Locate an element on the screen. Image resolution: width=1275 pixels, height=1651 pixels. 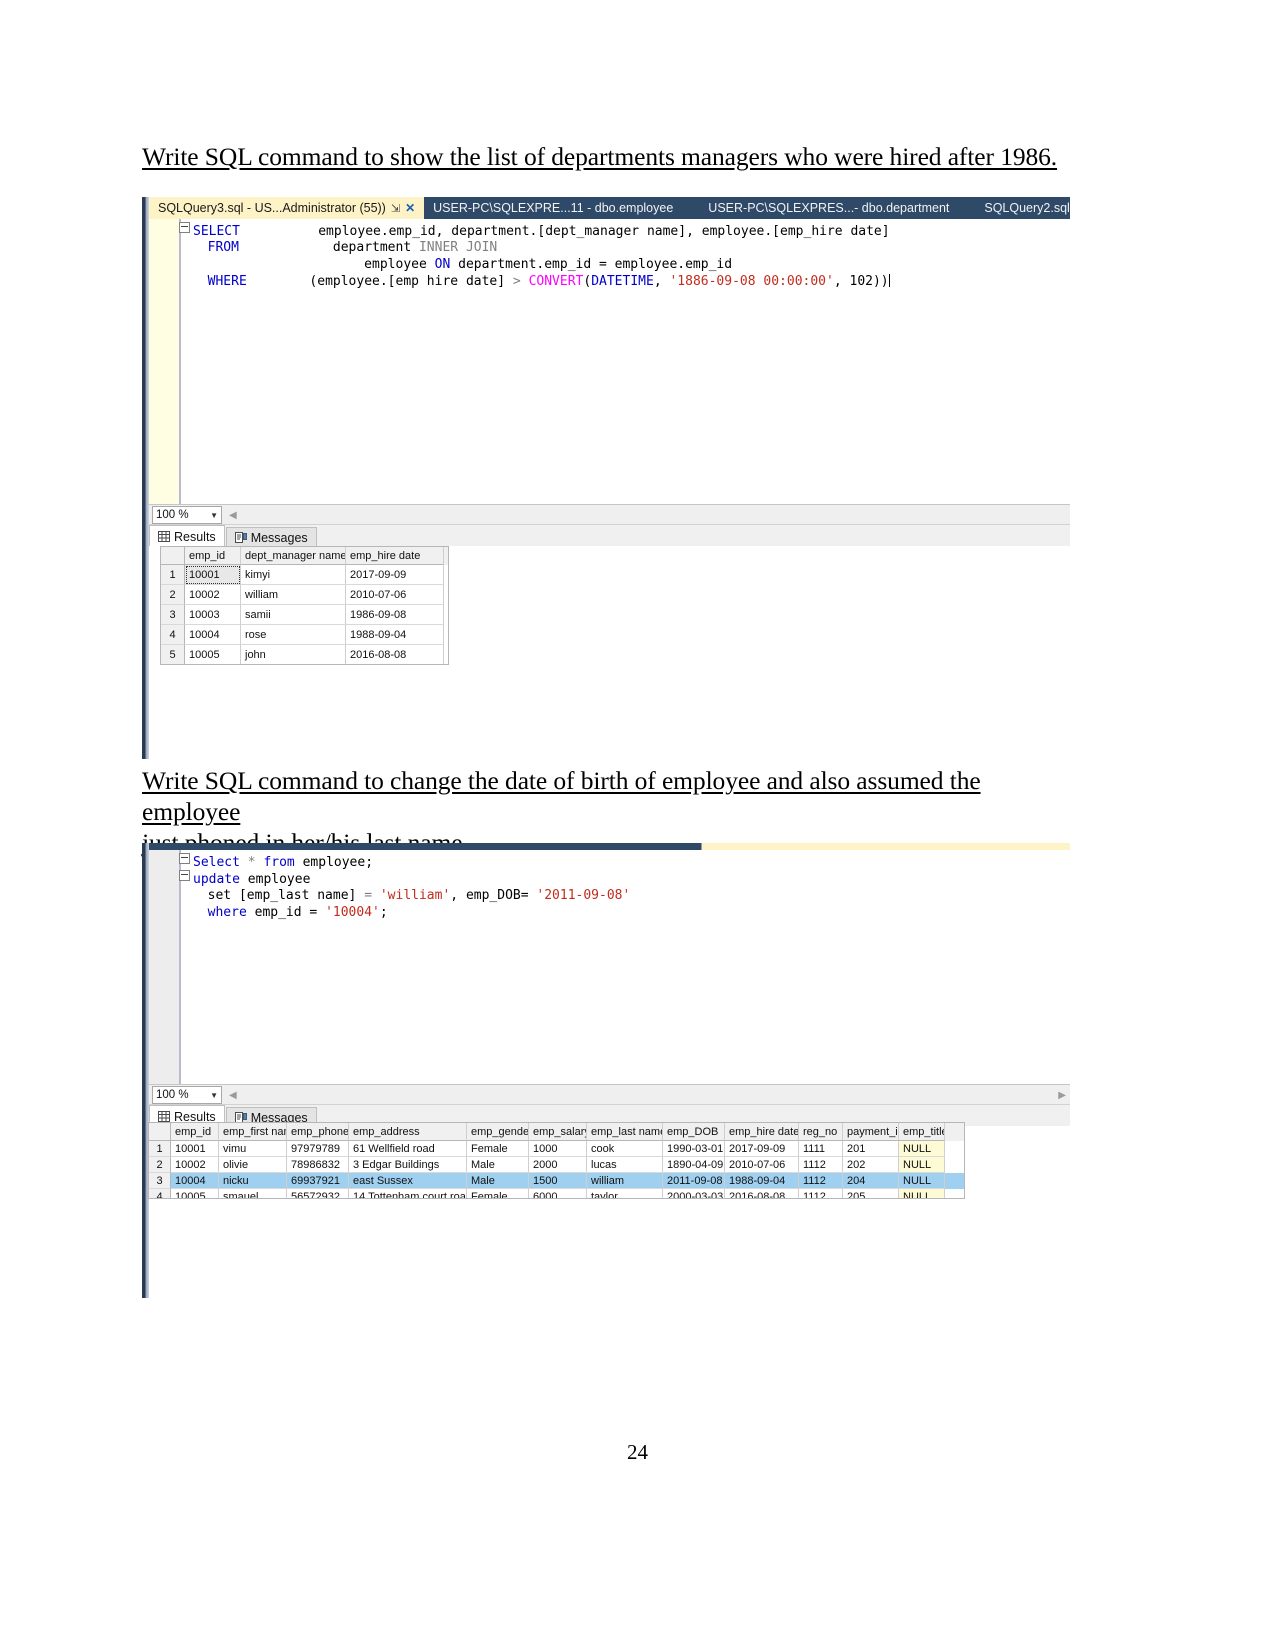
table-cell: 10003 is located at coordinates (213, 615).